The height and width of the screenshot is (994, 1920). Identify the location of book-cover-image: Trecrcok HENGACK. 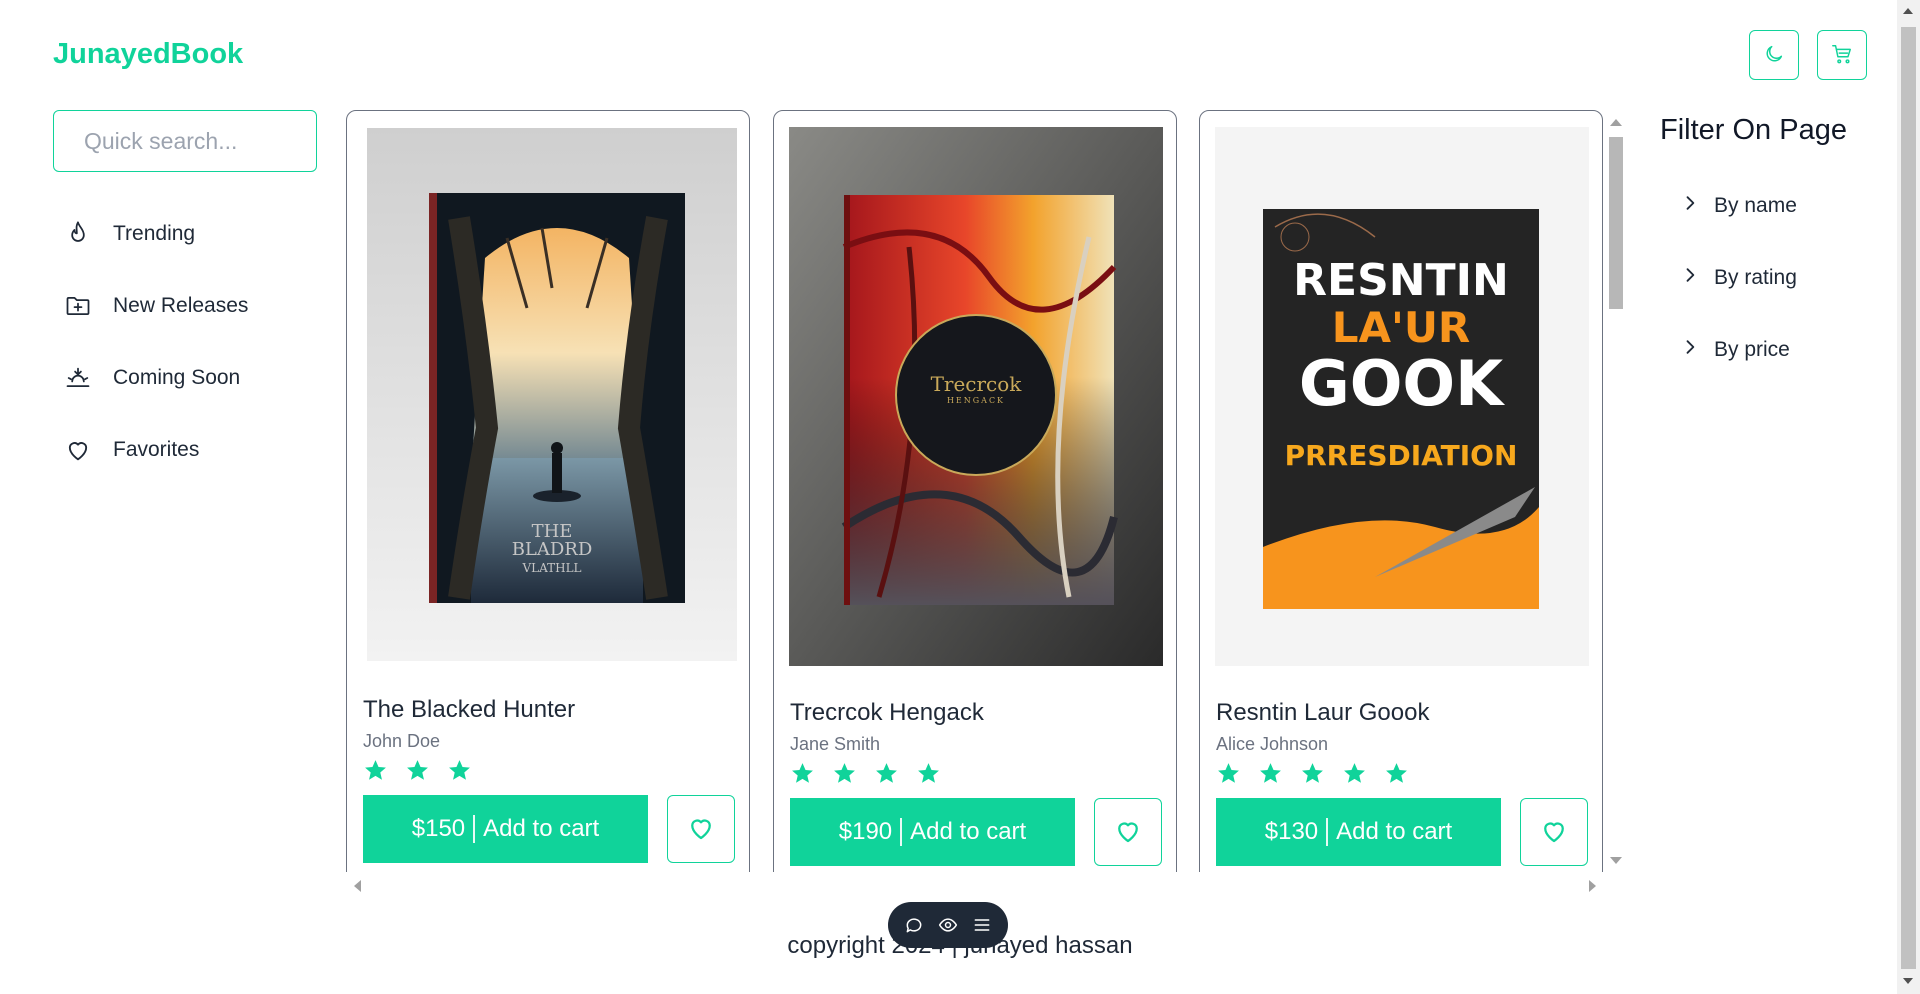
(976, 396).